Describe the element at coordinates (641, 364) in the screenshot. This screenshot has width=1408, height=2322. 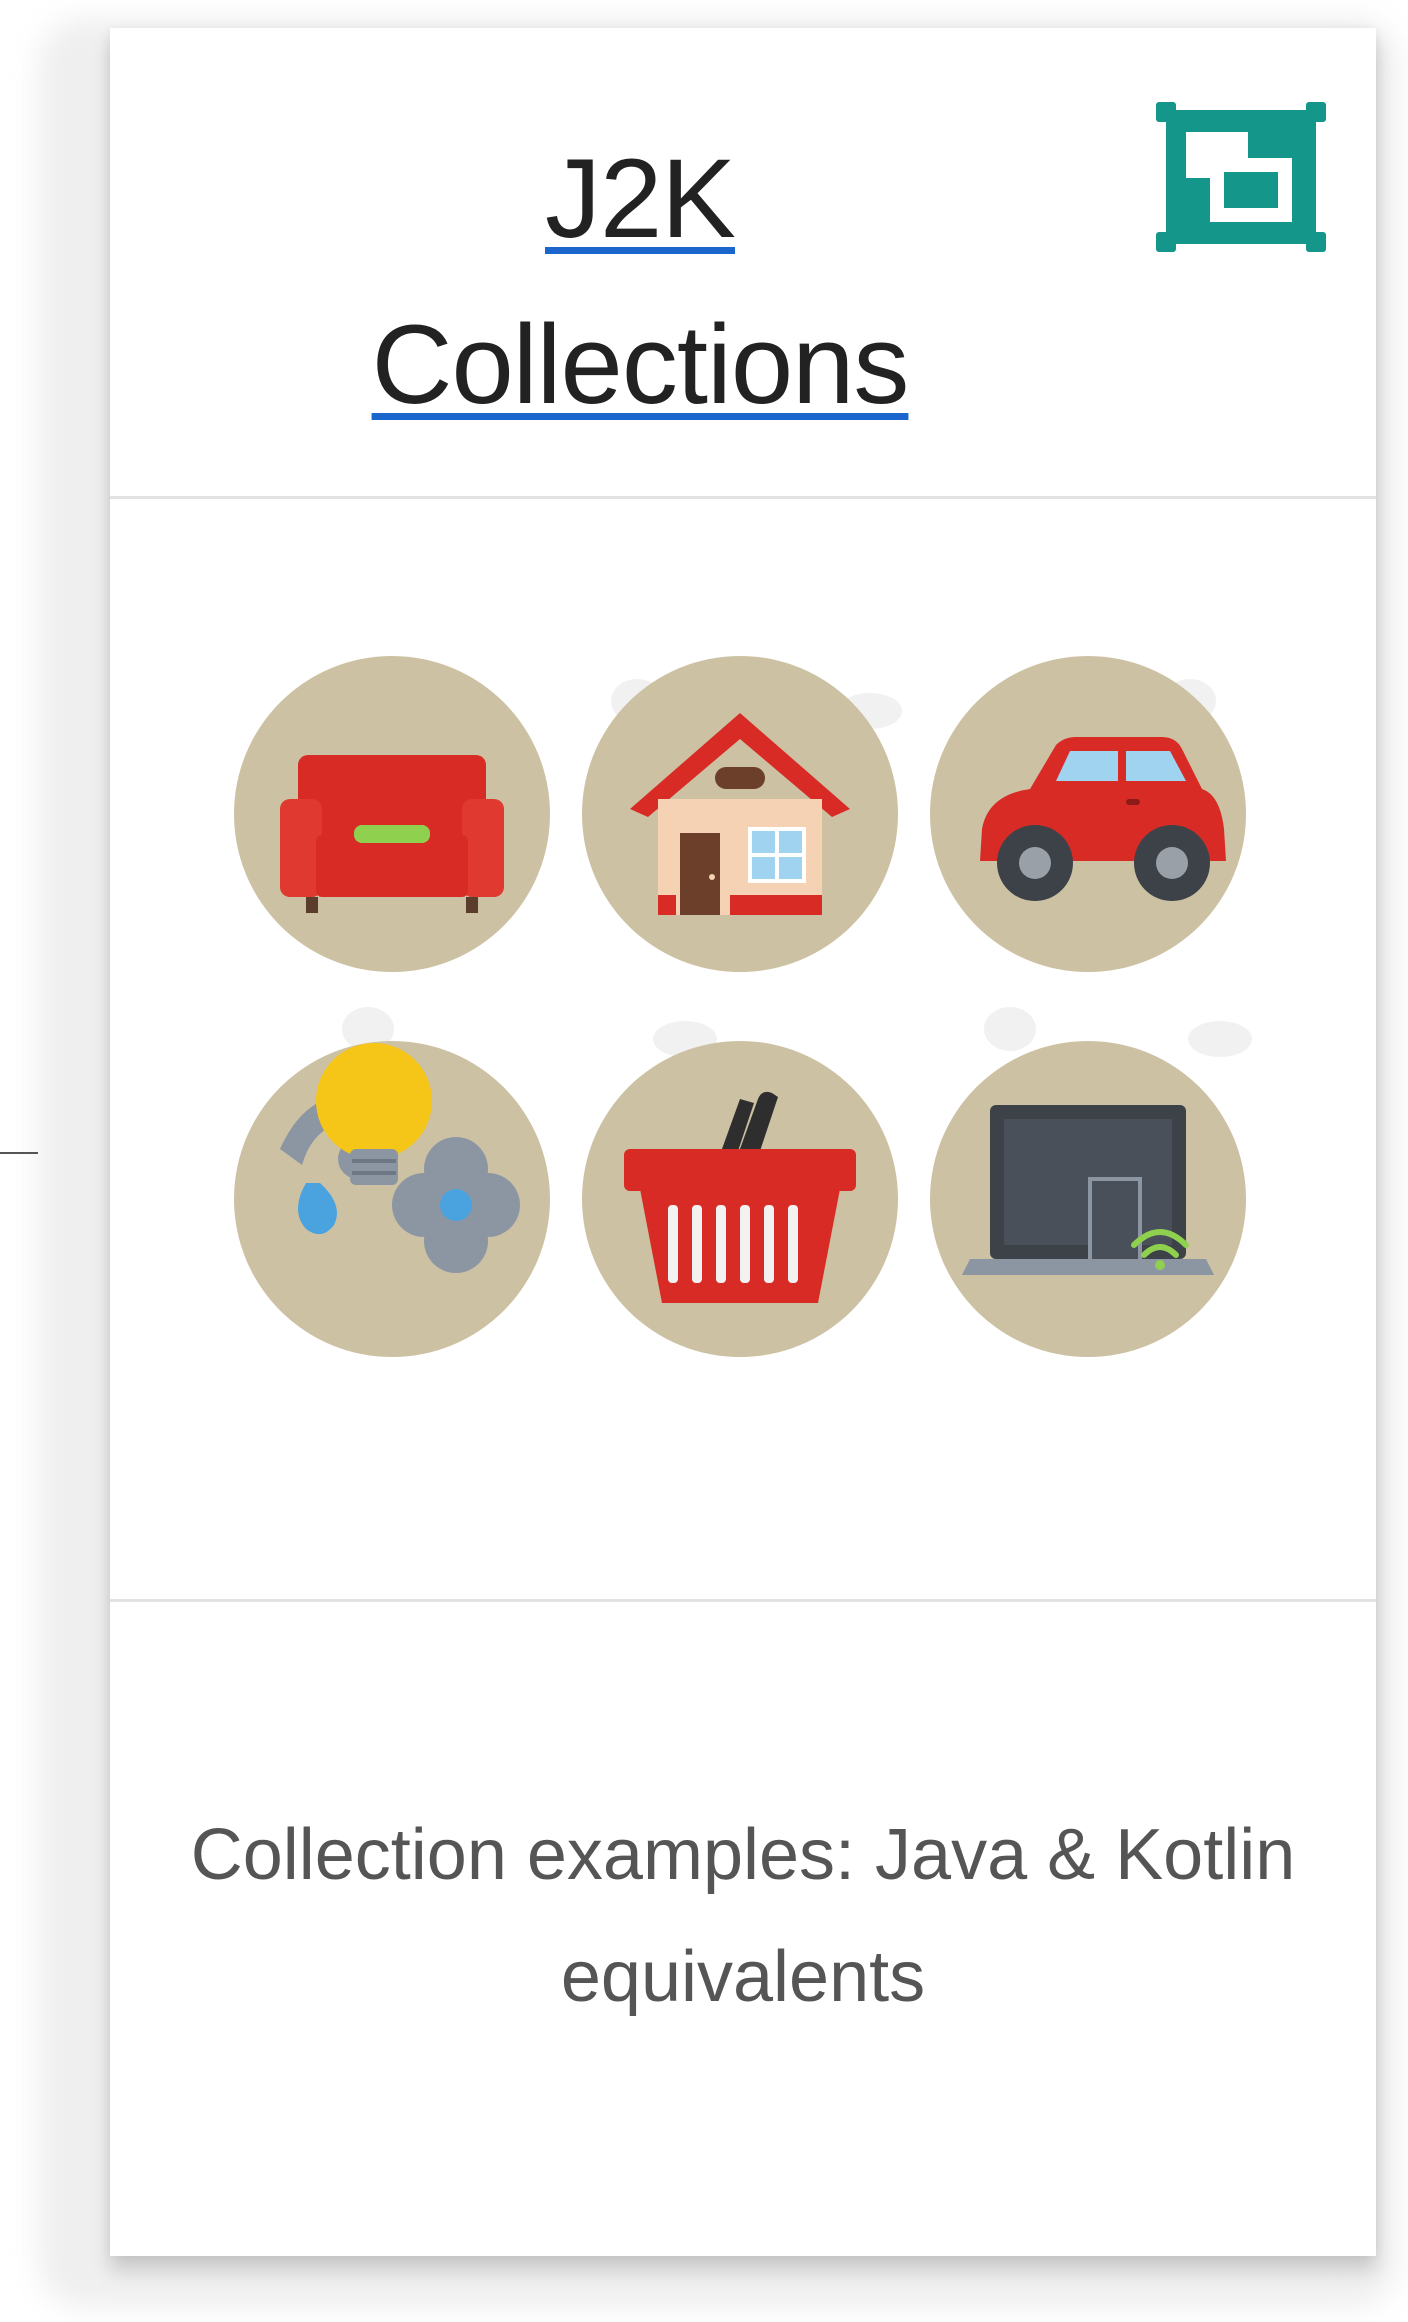
I see `card-title-line2: Collections` at that location.